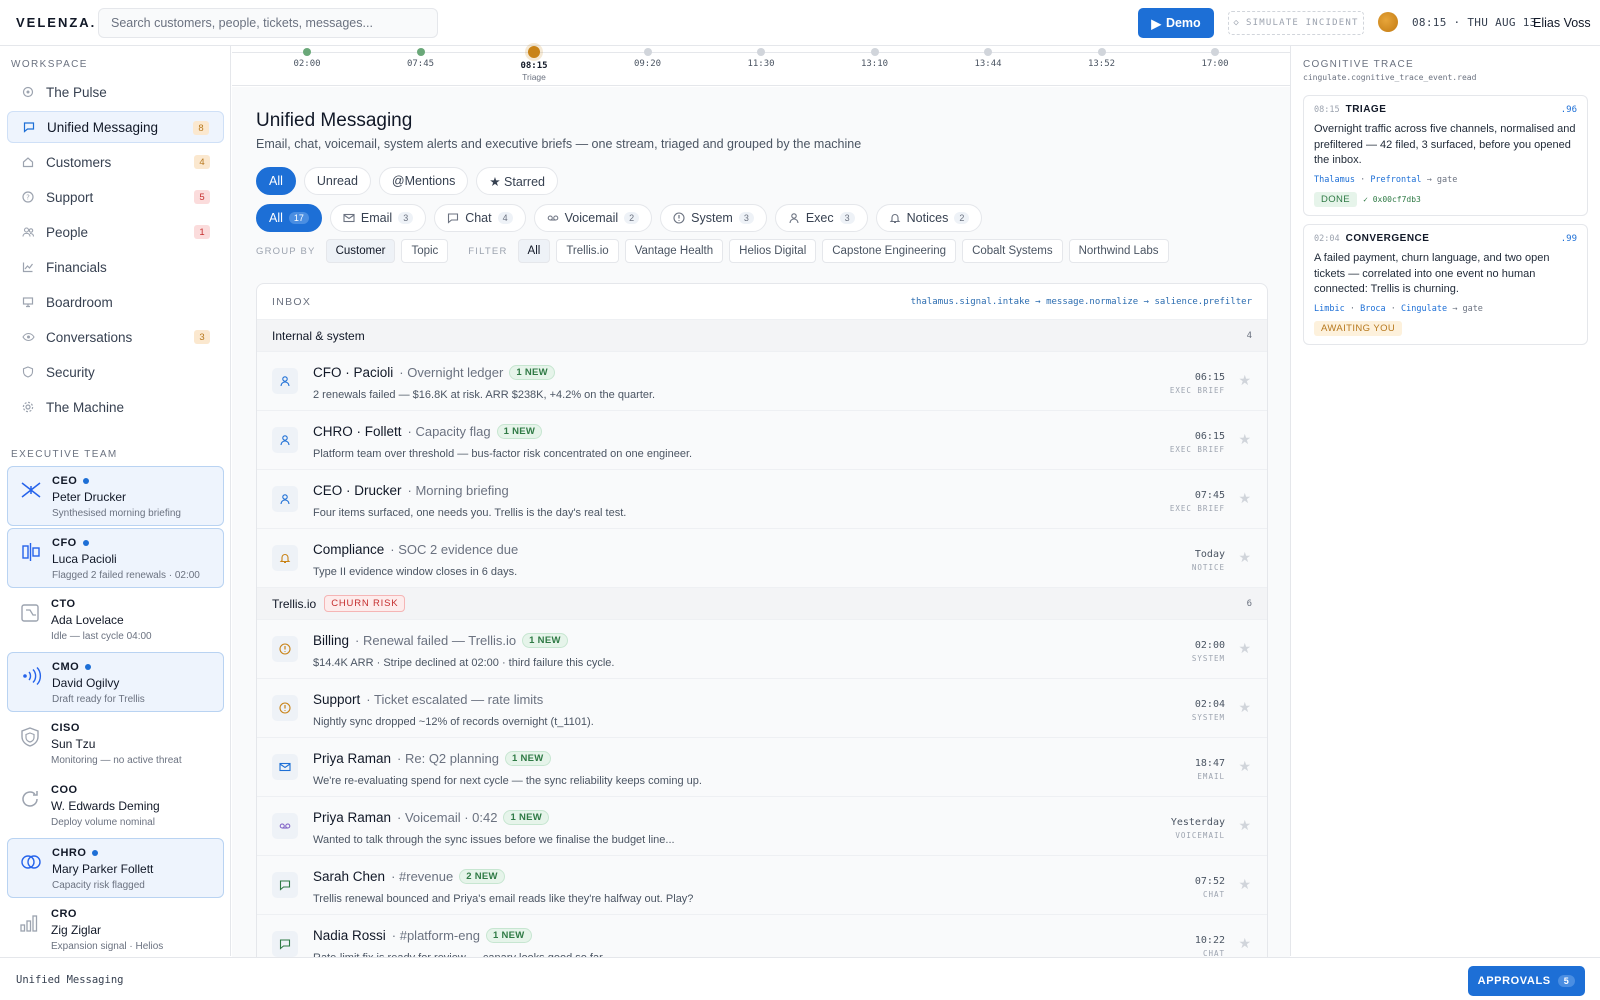 The image size is (1600, 1000). I want to click on channel-filter-system: System 3, so click(713, 218).